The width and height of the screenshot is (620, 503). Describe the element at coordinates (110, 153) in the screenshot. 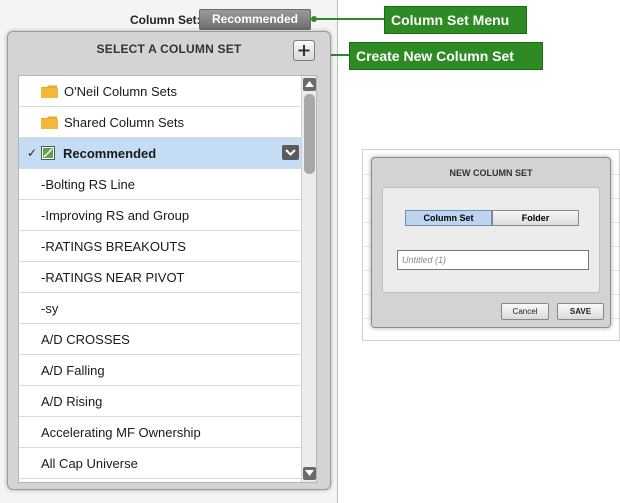

I see `list-item-label: Recommended` at that location.